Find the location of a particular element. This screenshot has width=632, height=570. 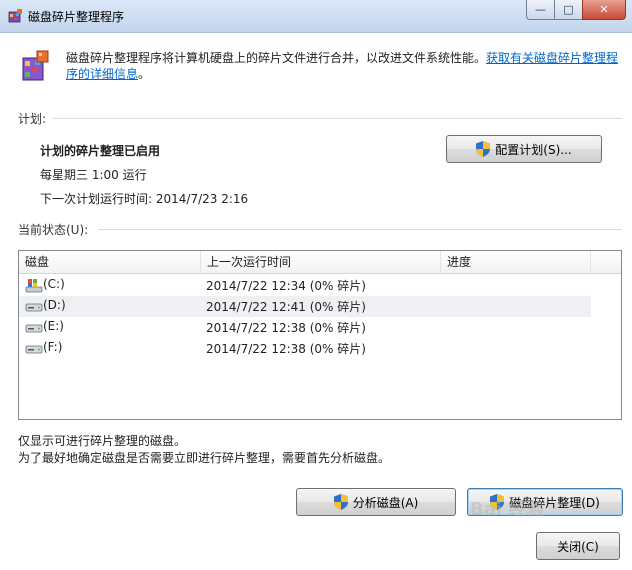

disk-list-header: 磁盘 上一次运行时间 进度 is located at coordinates (320, 262).